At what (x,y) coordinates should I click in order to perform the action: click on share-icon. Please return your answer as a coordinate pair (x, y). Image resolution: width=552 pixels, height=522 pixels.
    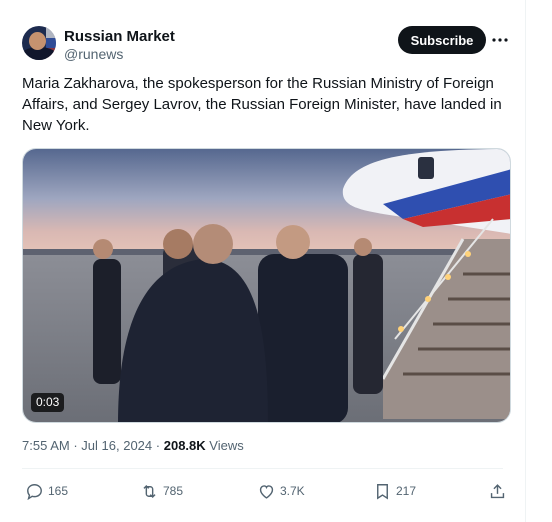
    Looking at the image, I should click on (497, 490).